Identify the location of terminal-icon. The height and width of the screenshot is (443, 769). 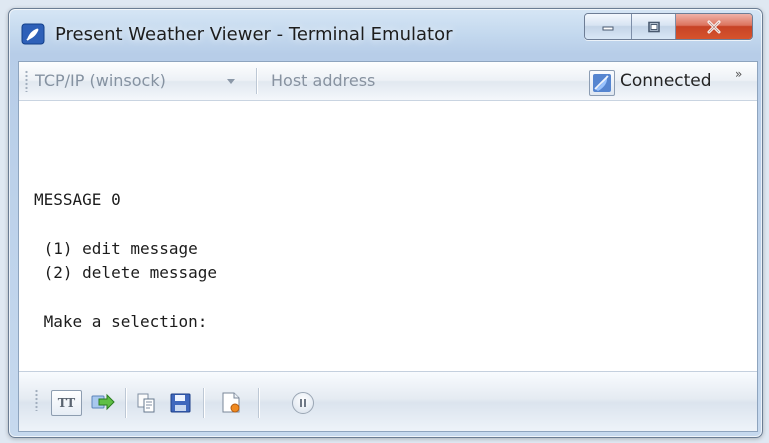
(33, 34).